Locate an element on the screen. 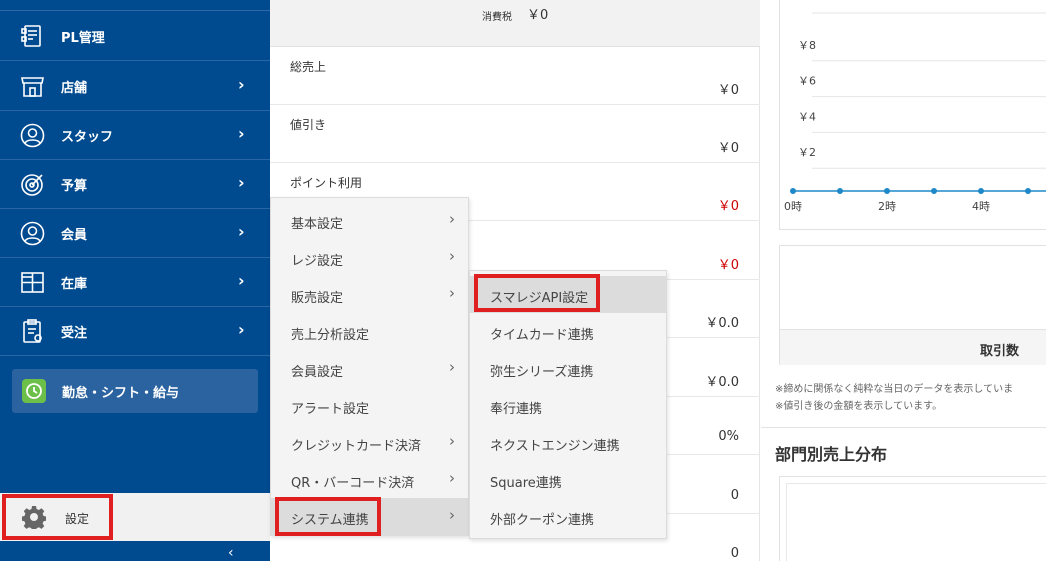 This screenshot has width=1046, height=561. sidebar-item-order: 受注 › is located at coordinates (135, 331).